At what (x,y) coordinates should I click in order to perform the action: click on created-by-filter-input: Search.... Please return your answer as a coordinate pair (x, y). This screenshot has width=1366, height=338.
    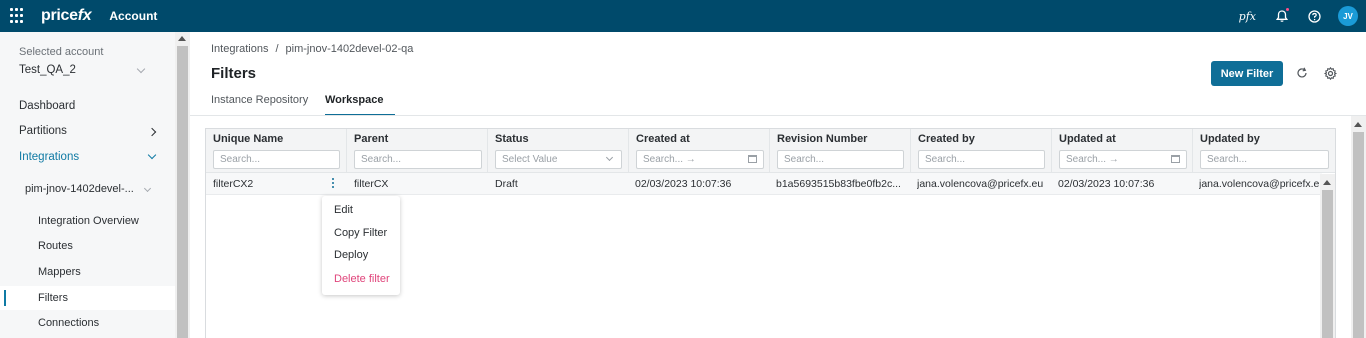
    Looking at the image, I should click on (981, 159).